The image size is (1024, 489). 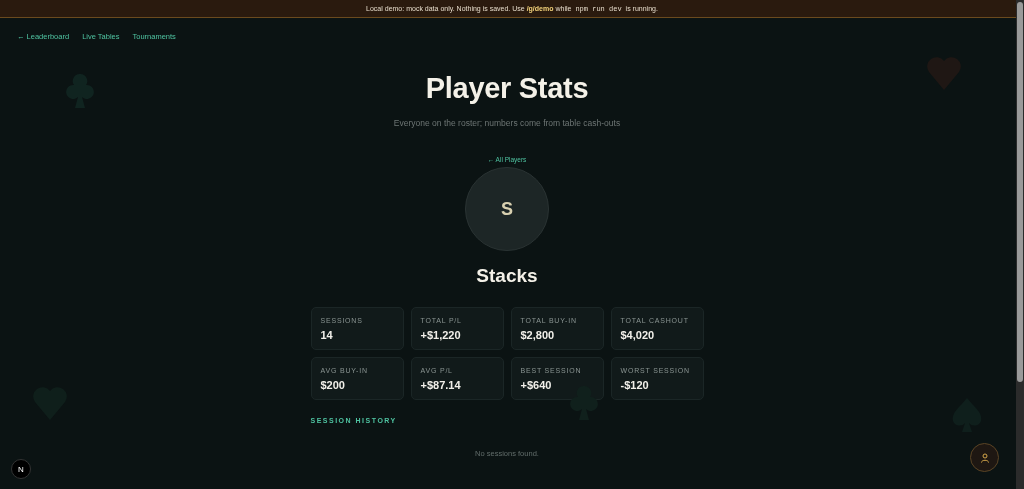 What do you see at coordinates (635, 385) in the screenshot?
I see `stat-value: -$120` at bounding box center [635, 385].